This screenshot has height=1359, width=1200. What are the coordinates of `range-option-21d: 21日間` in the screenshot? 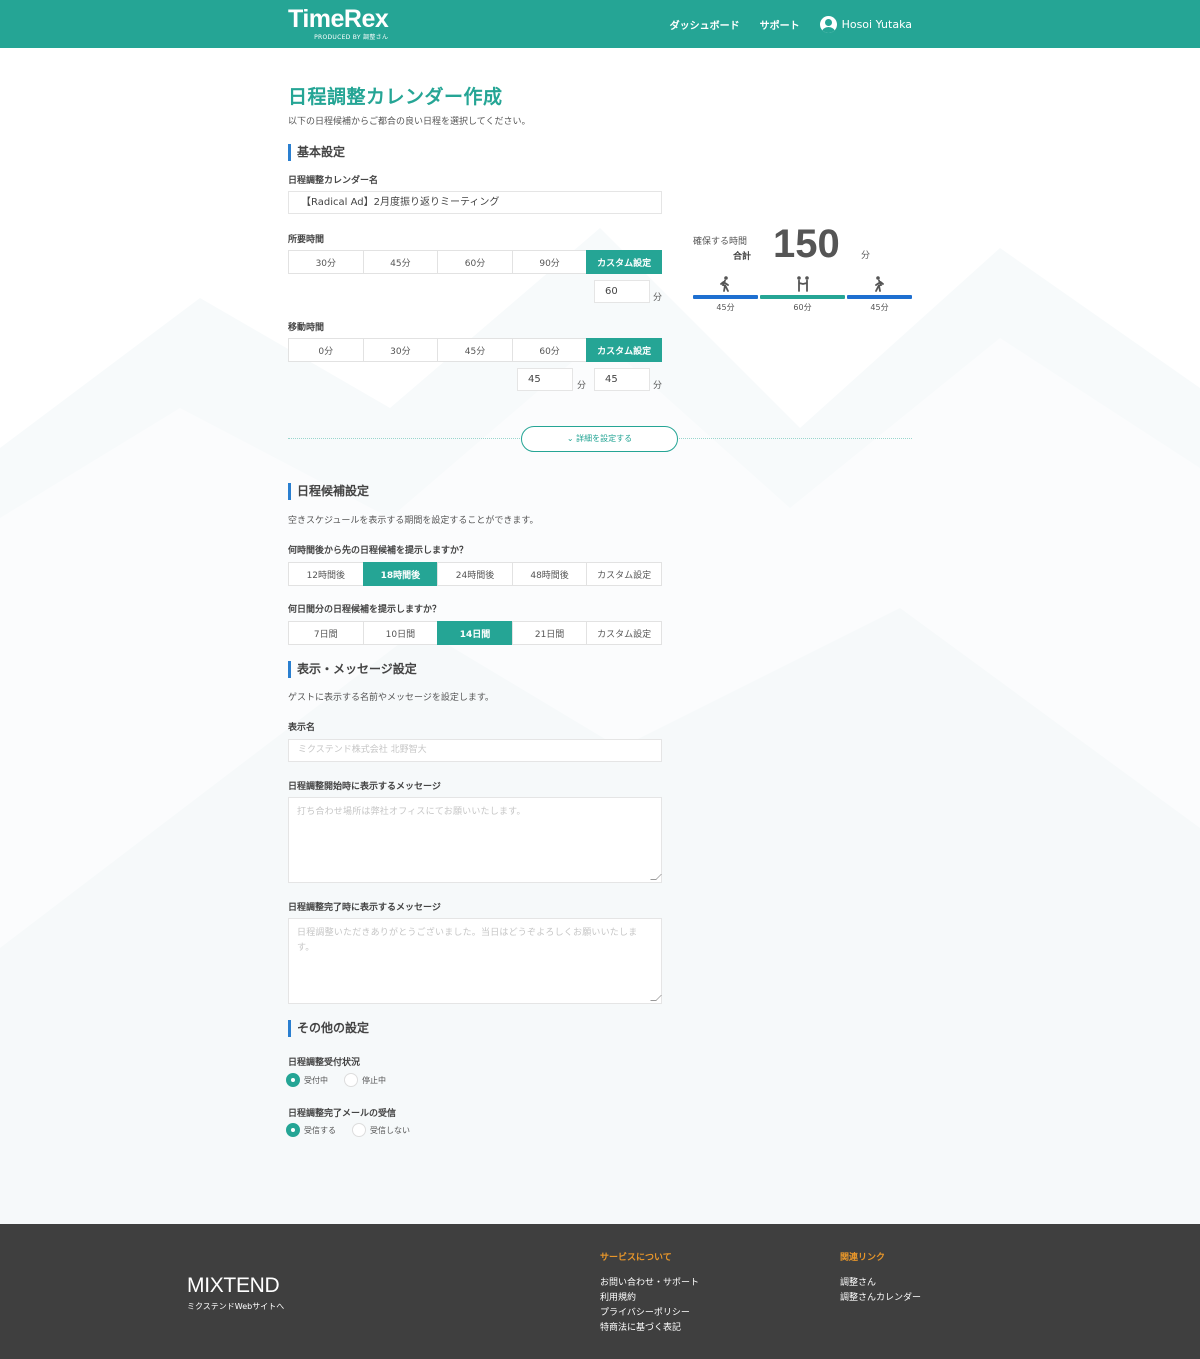 It's located at (549, 633).